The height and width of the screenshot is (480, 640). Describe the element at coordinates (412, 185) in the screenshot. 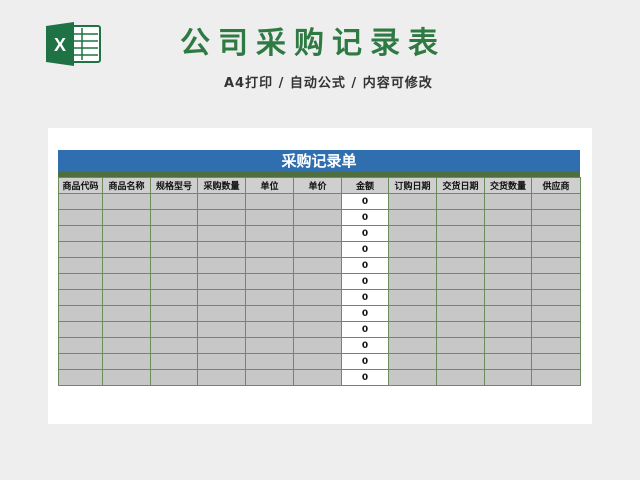

I see `column-header: 订购日期` at that location.